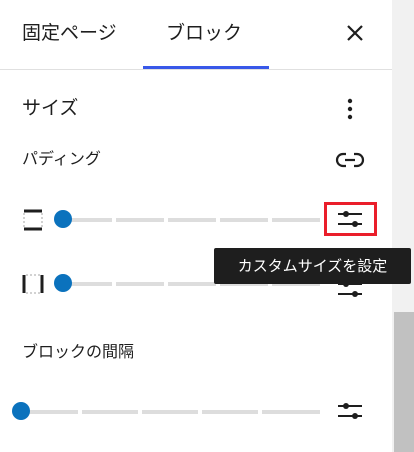 The image size is (414, 452). Describe the element at coordinates (69, 33) in the screenshot. I see `tab-page: 固定ページ` at that location.